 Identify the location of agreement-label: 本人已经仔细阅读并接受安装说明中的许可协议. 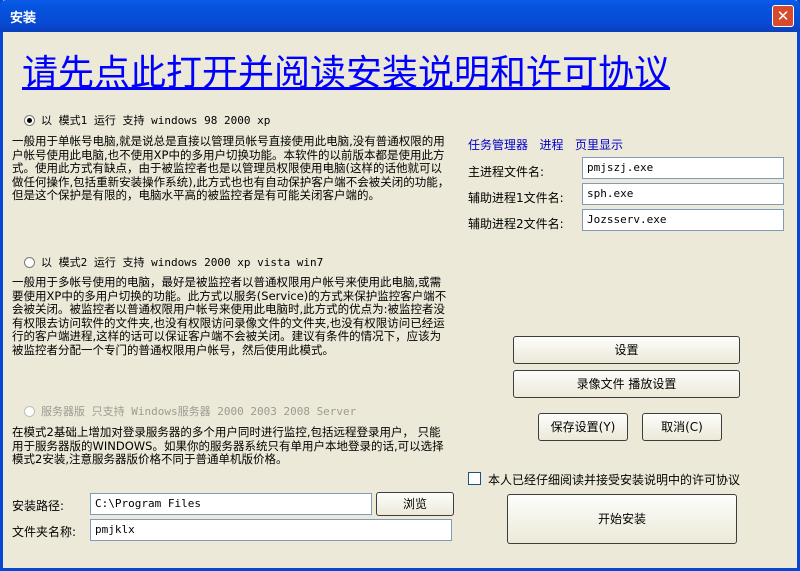
(614, 479).